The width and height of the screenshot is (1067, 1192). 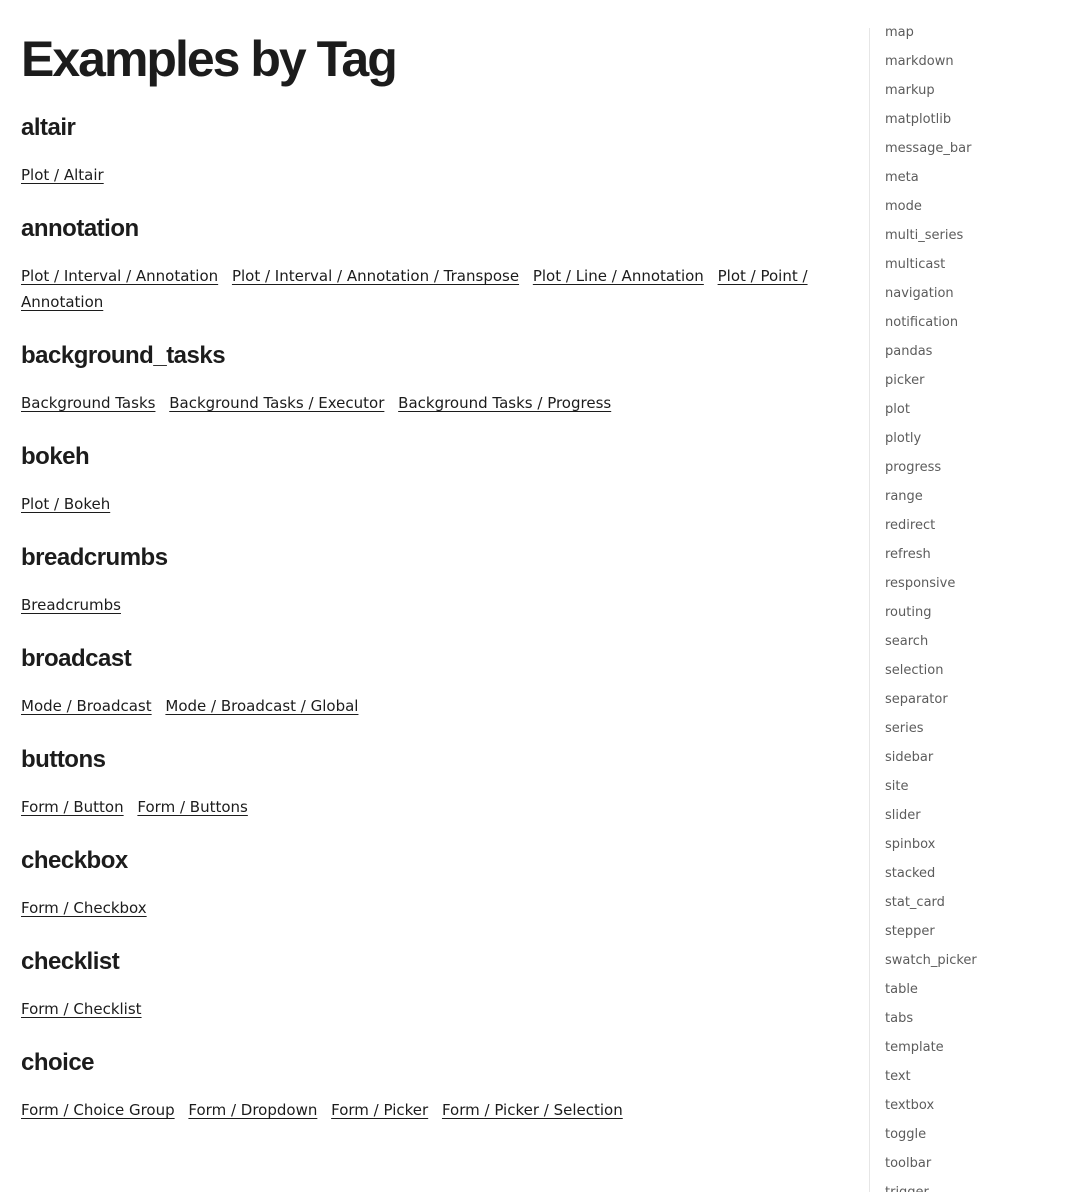 I want to click on example-link: Background Tasks, so click(x=88, y=403).